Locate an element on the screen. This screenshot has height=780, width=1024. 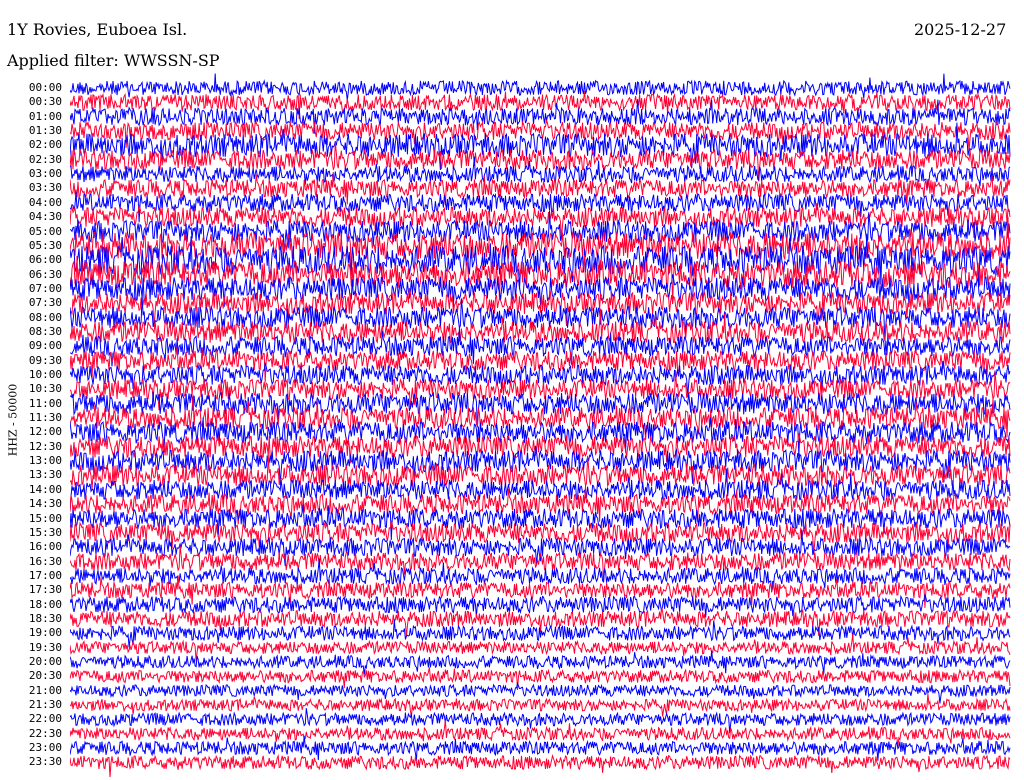
time-tick-label: 04:00 is located at coordinates (45, 202).